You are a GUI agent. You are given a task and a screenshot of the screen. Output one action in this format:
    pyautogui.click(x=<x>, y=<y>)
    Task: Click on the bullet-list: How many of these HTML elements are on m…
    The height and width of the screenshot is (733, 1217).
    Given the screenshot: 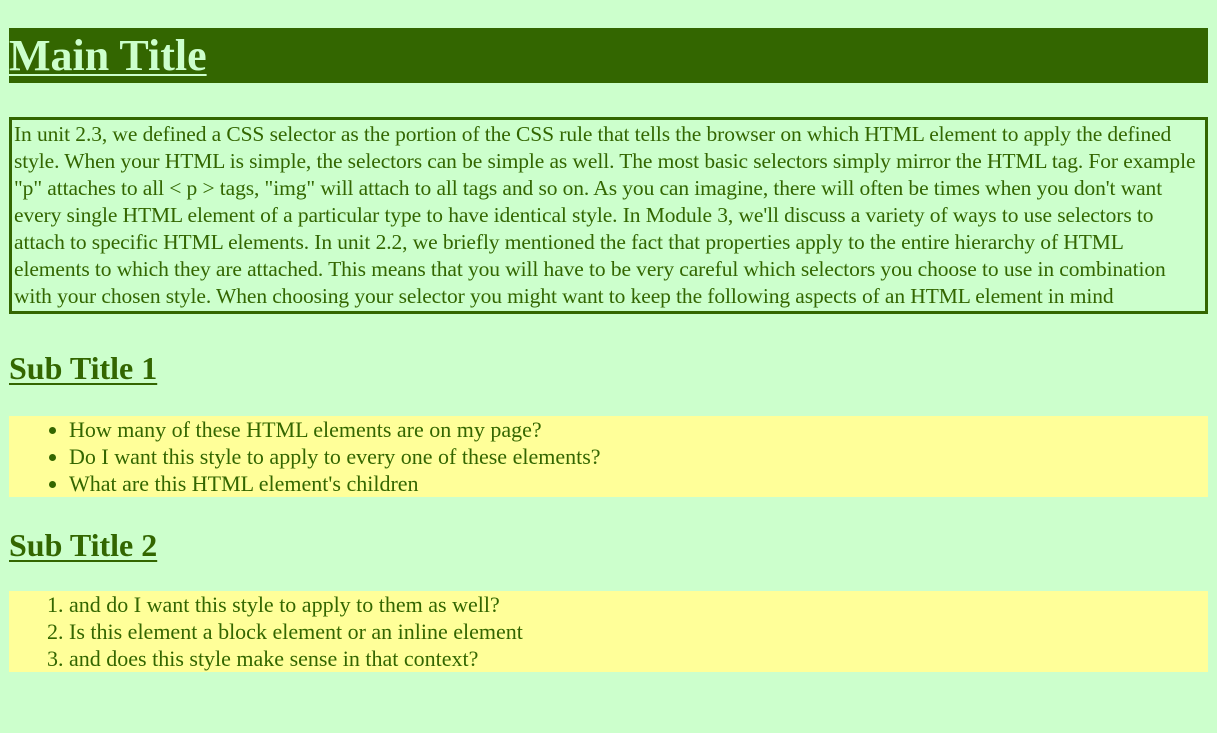 What is the action you would take?
    pyautogui.click(x=608, y=456)
    